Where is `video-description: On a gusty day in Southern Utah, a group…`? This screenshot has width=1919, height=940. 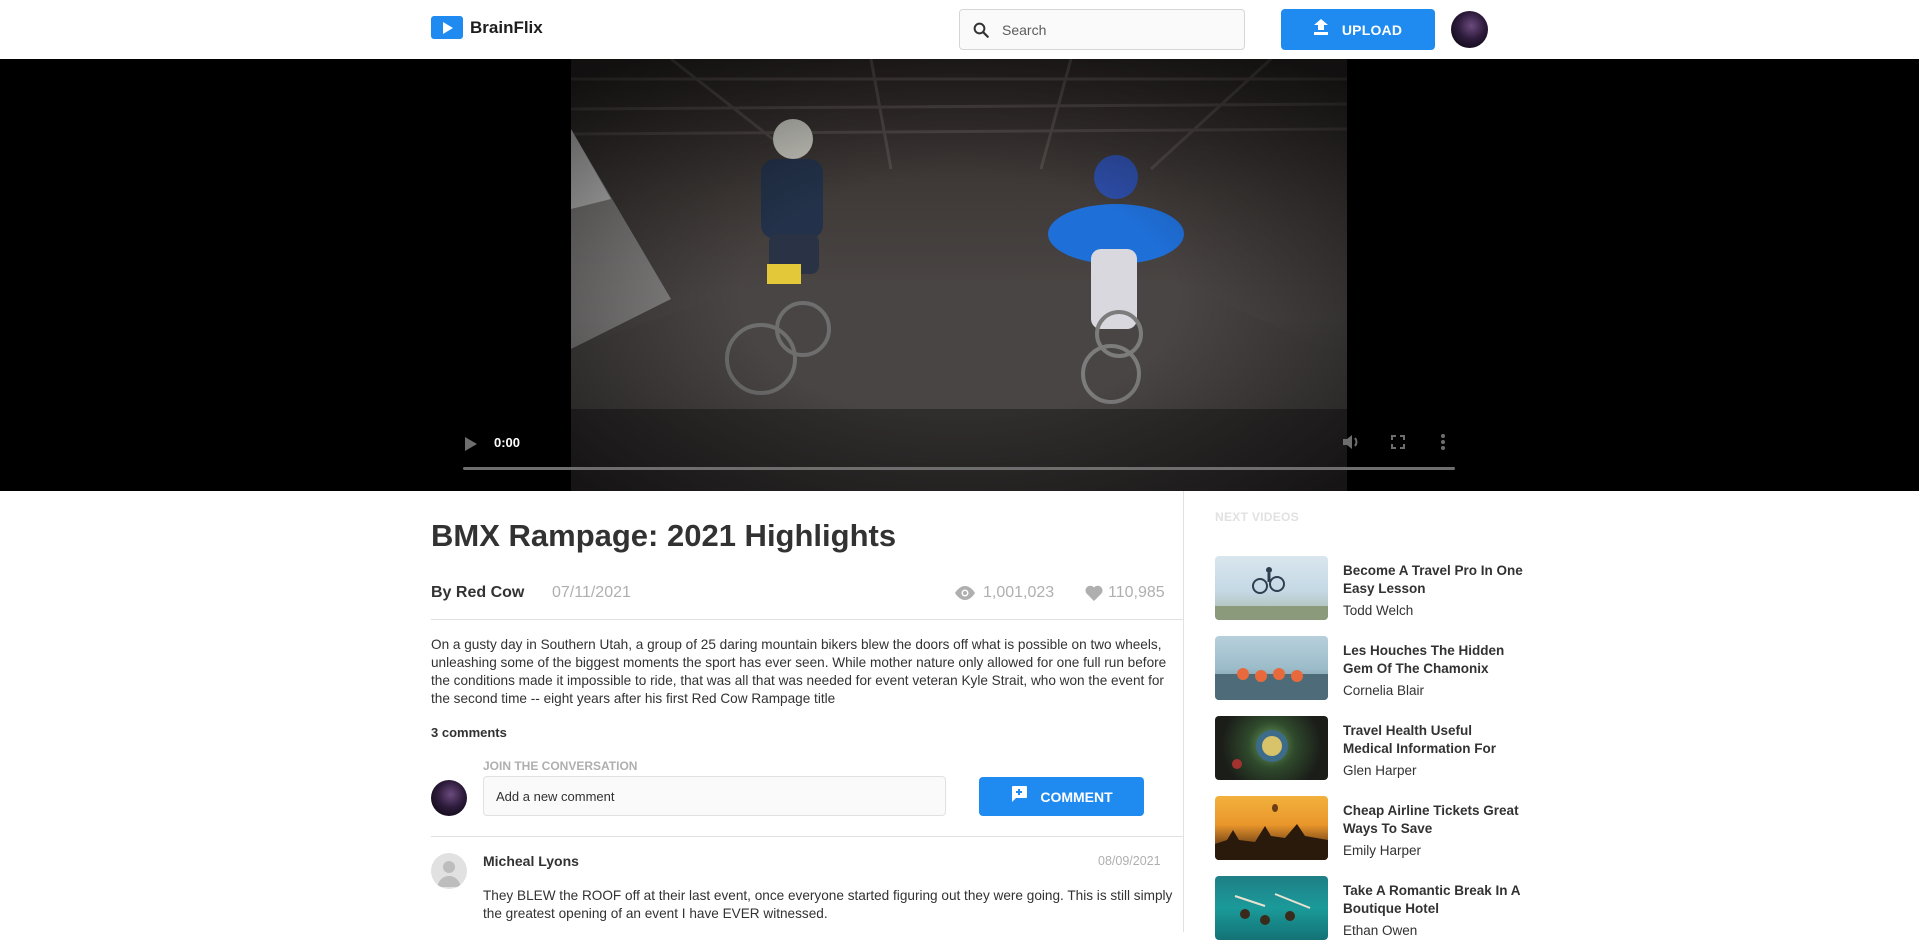 video-description: On a gusty day in Southern Utah, a group… is located at coordinates (799, 671).